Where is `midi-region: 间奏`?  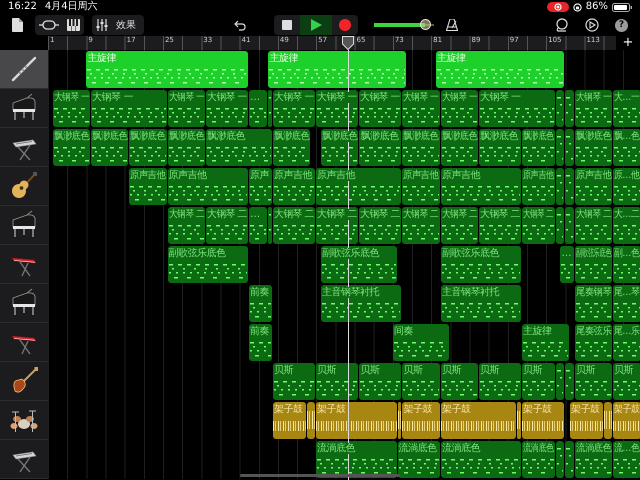
midi-region: 间奏 is located at coordinates (421, 342).